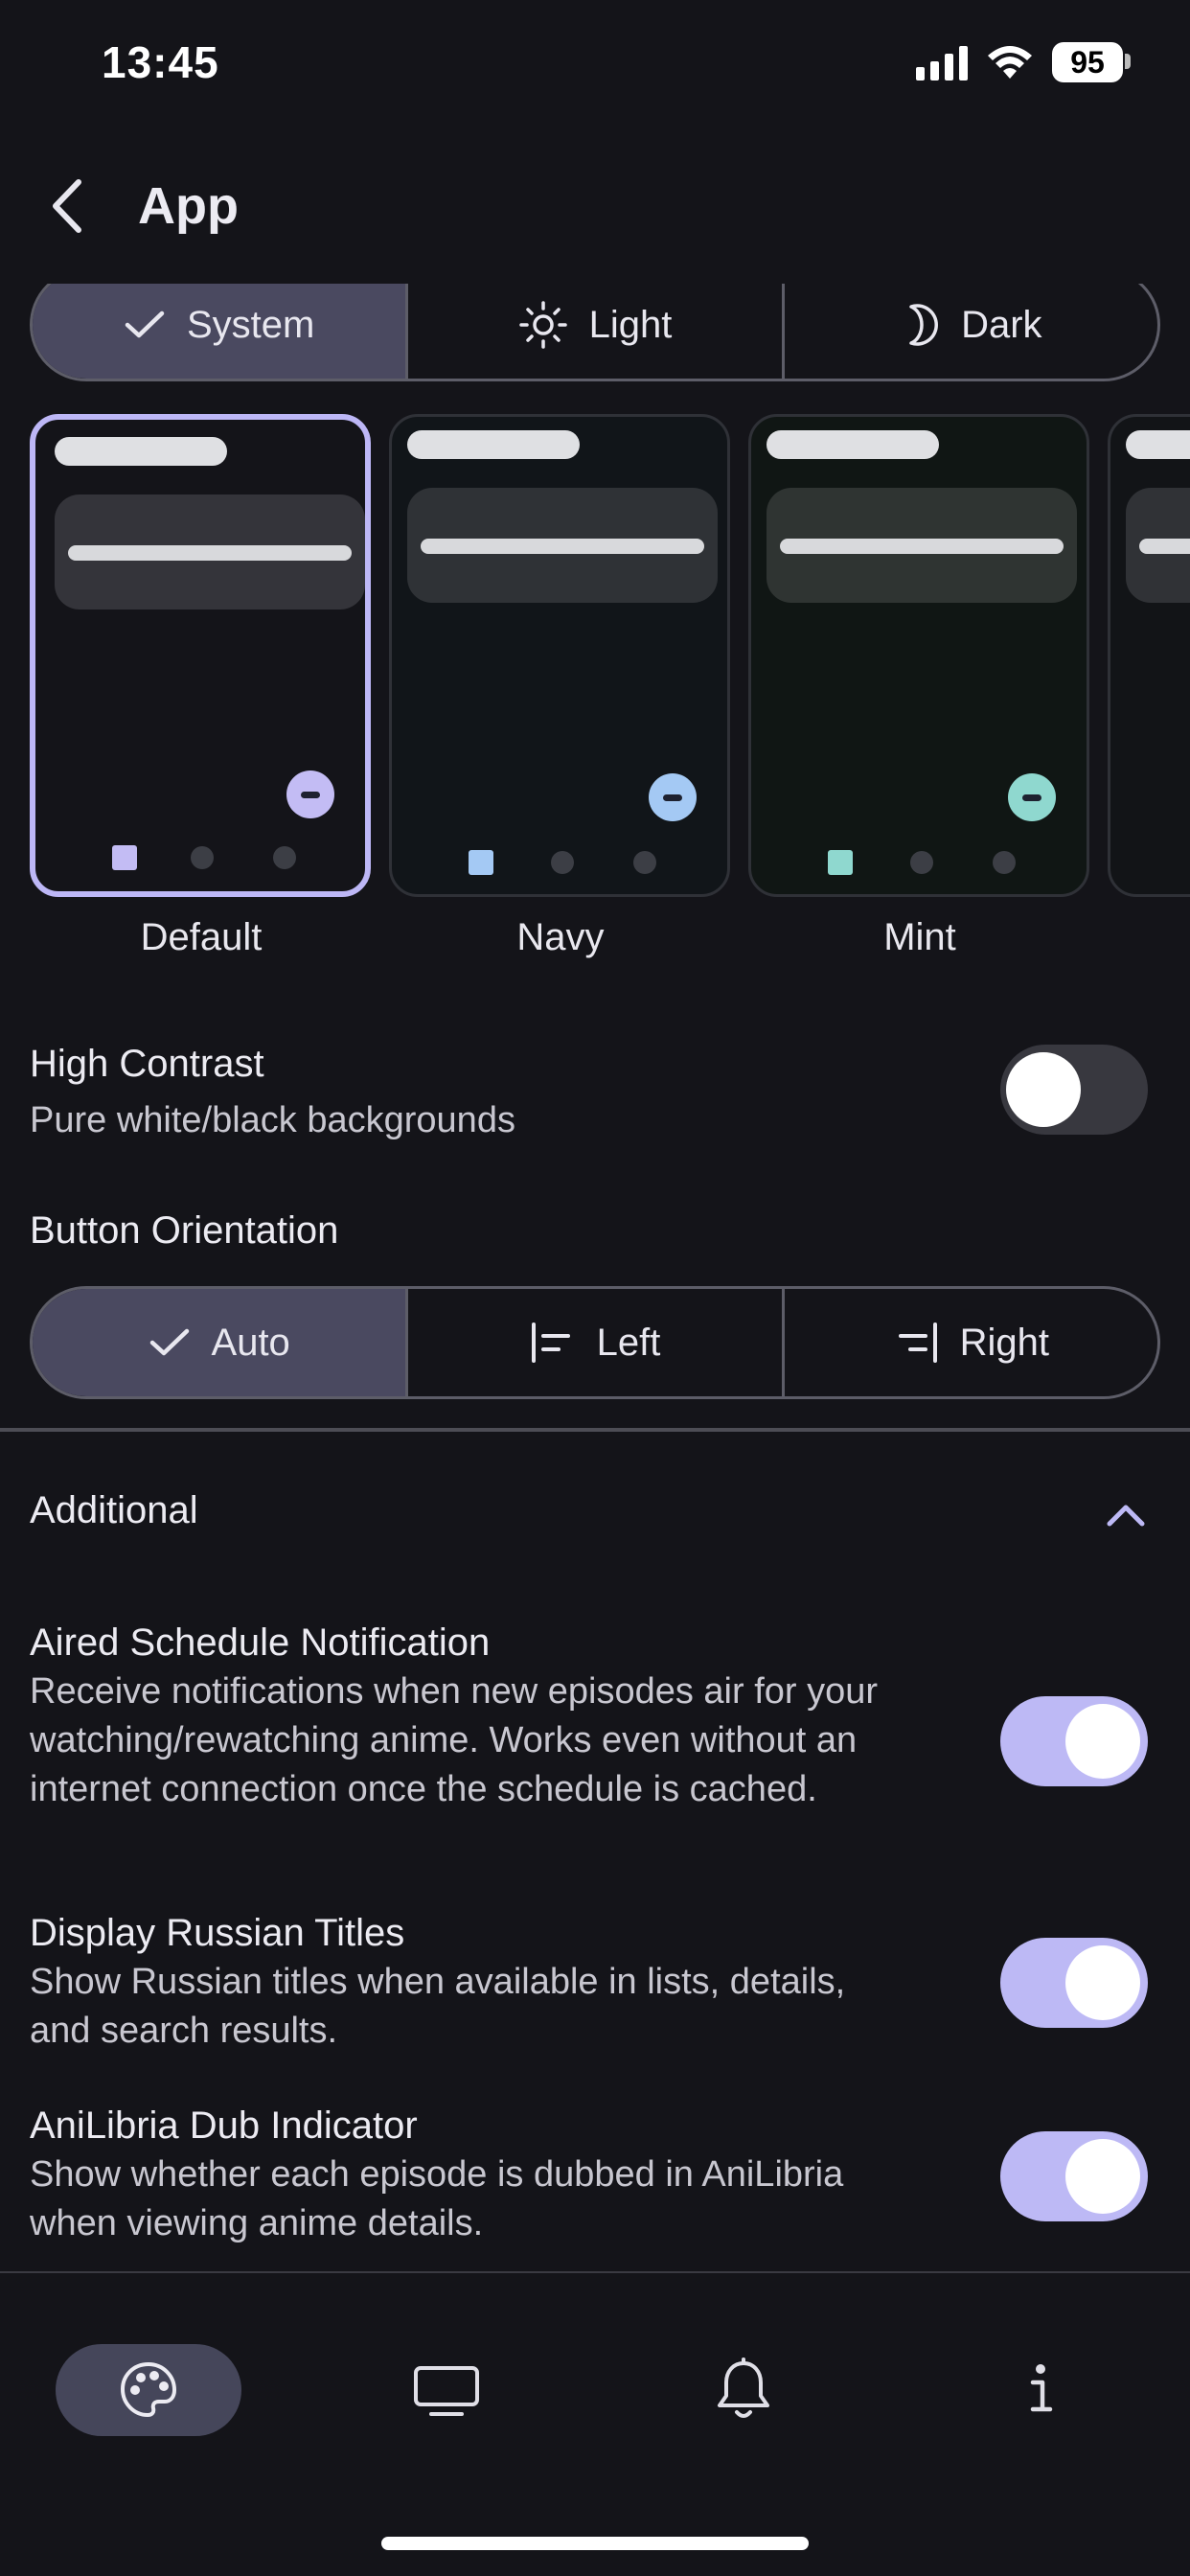 This screenshot has width=1190, height=2576. Describe the element at coordinates (218, 1933) in the screenshot. I see `russian-titles-title: Display Russian Titles` at that location.